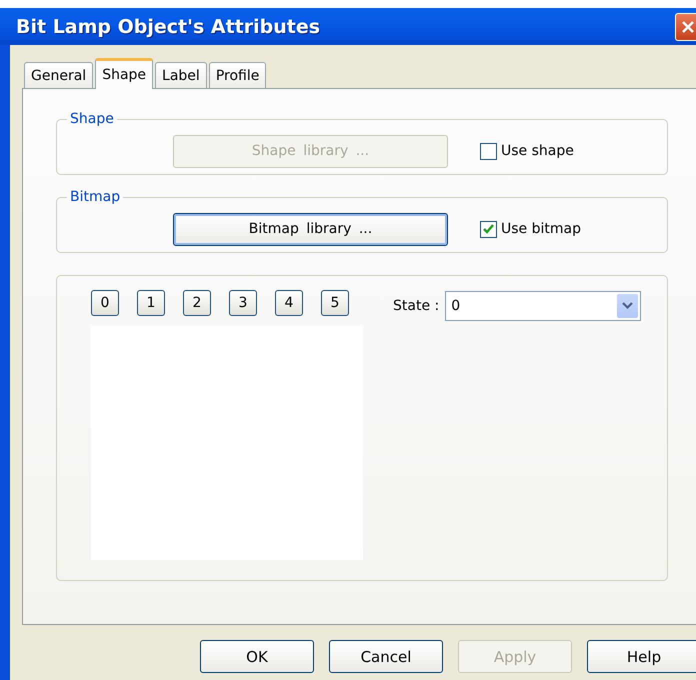 The image size is (696, 680). Describe the element at coordinates (416, 306) in the screenshot. I see `state-label: State :` at that location.